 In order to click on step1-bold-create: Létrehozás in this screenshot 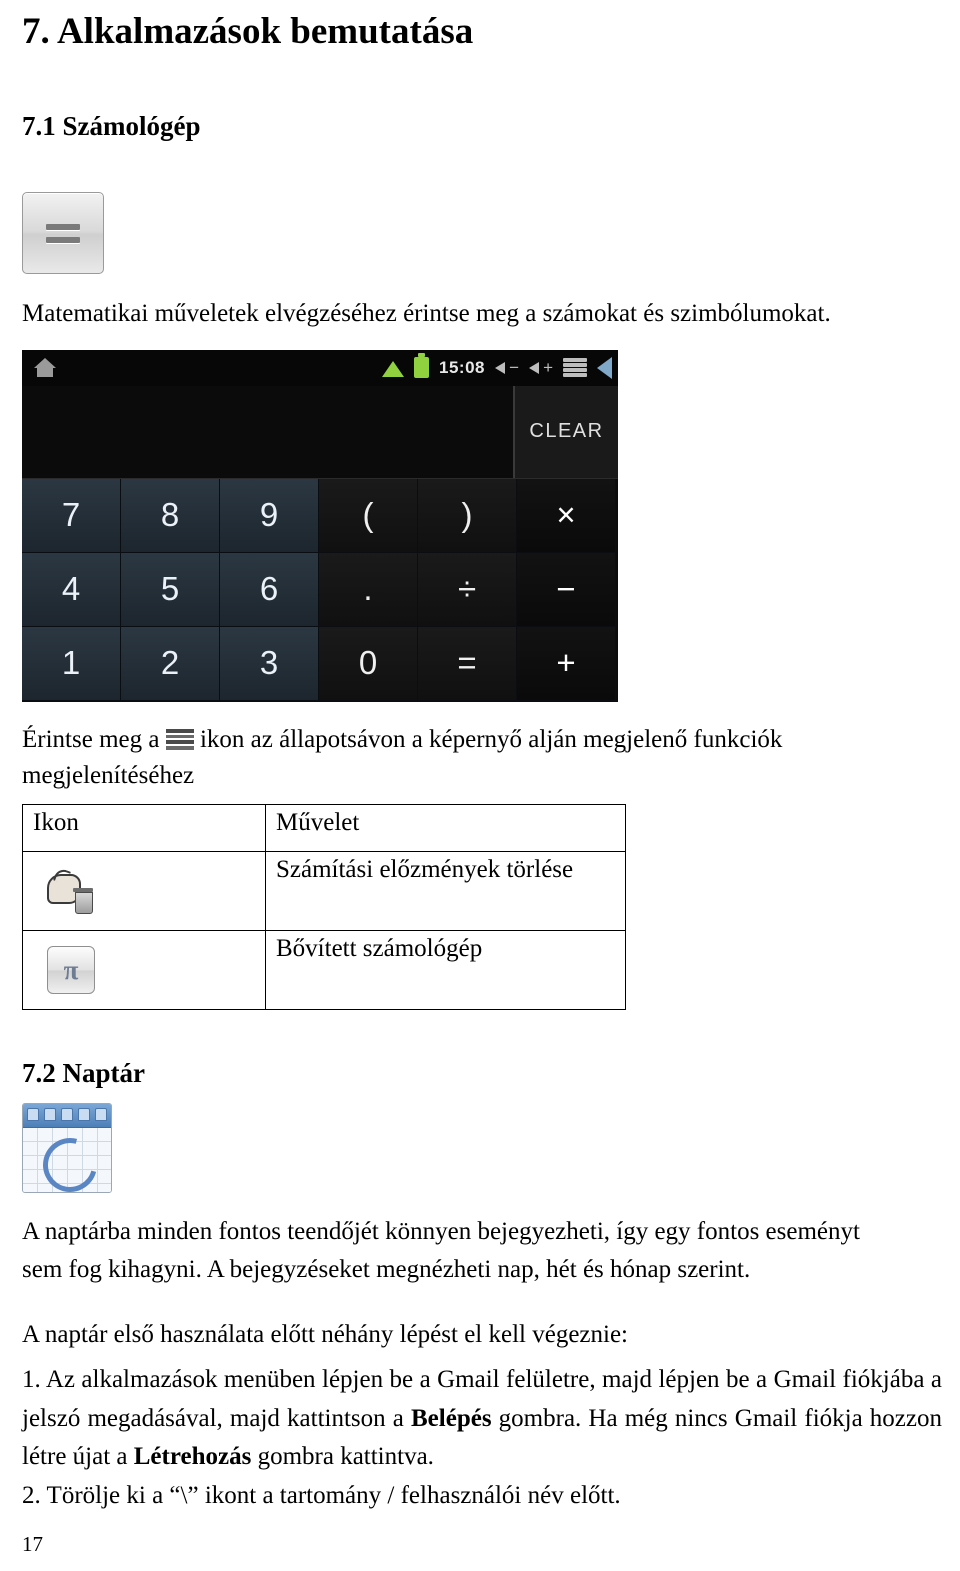, I will do `click(192, 1457)`.